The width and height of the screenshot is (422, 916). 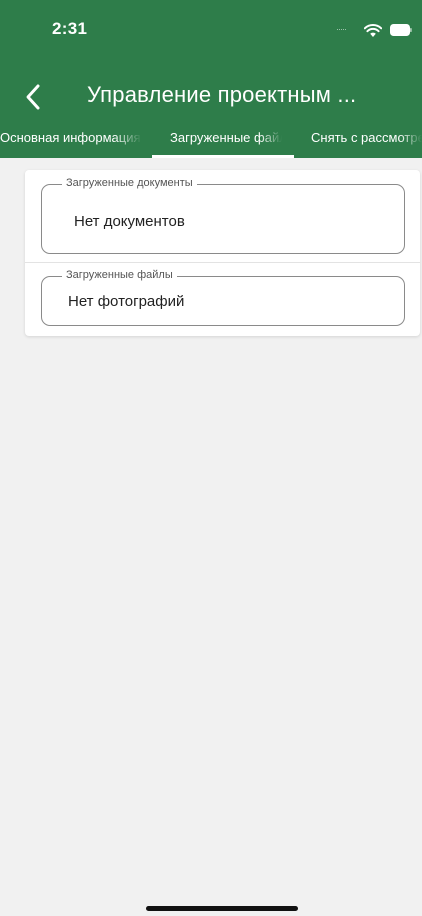 I want to click on documents-field: Загруженные документы Нет документов, so click(x=223, y=215).